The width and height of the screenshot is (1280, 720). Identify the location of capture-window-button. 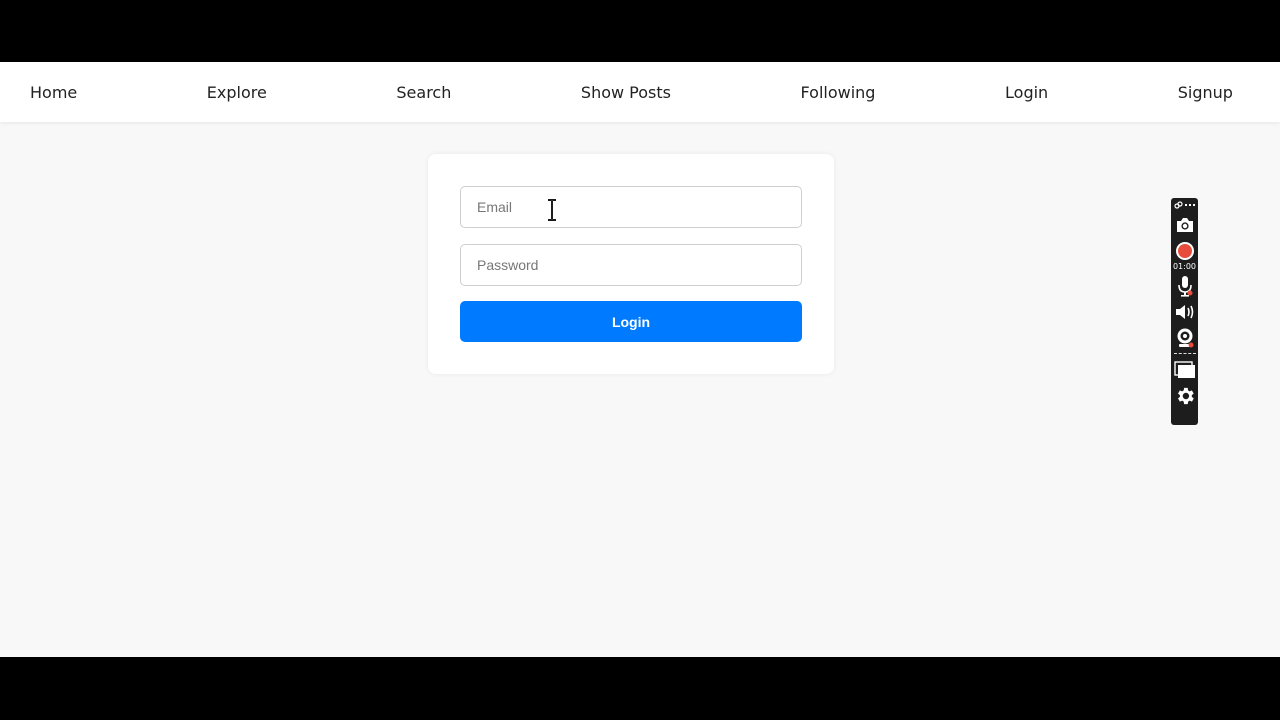
(1185, 370).